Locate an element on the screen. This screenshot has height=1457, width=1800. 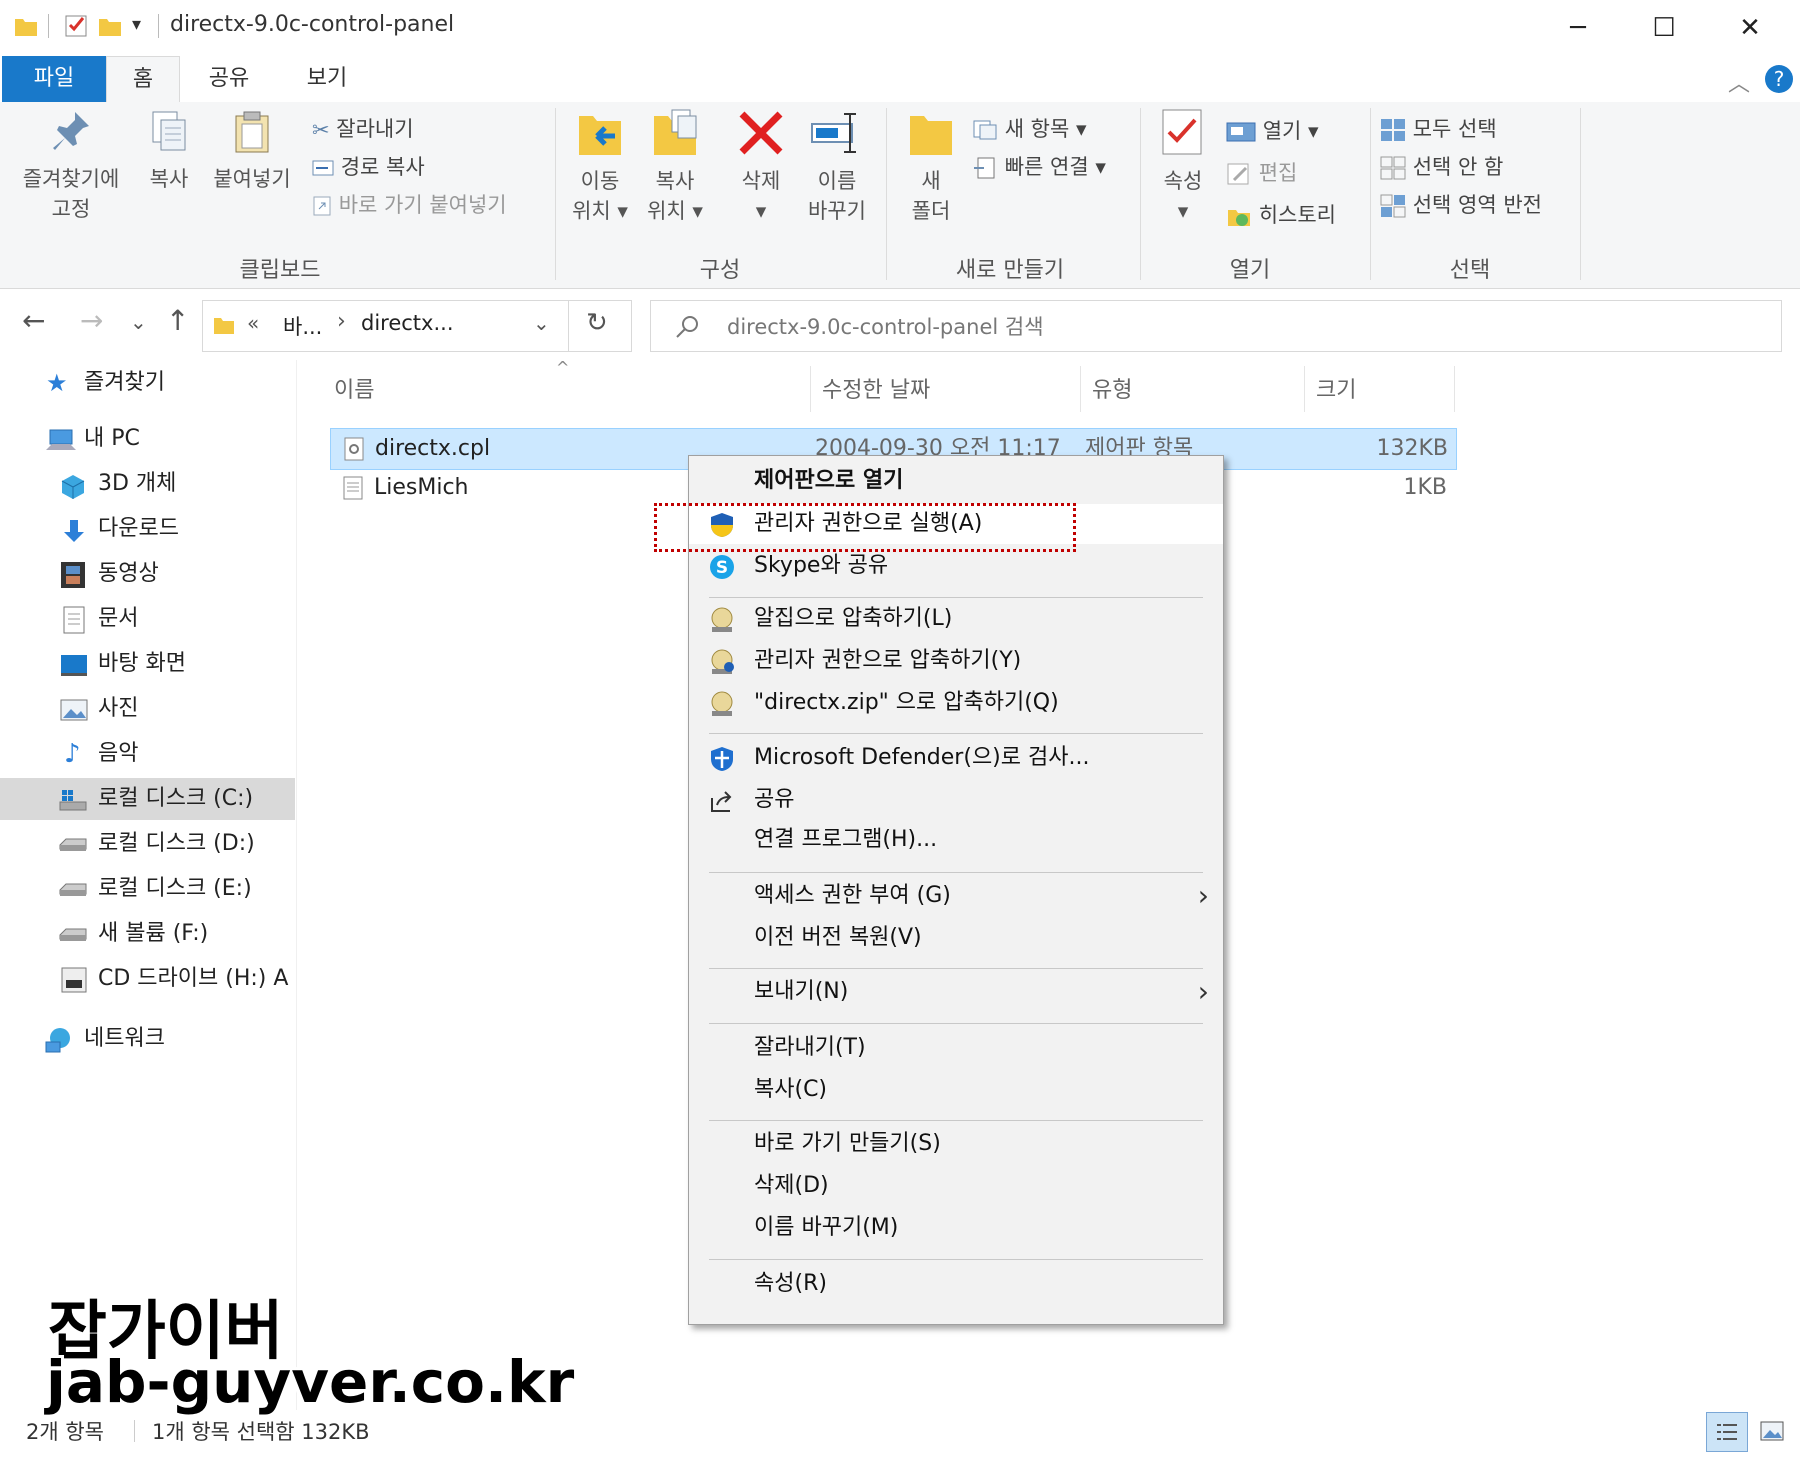
menu-item-delete: 삭제(D) is located at coordinates (956, 1186).